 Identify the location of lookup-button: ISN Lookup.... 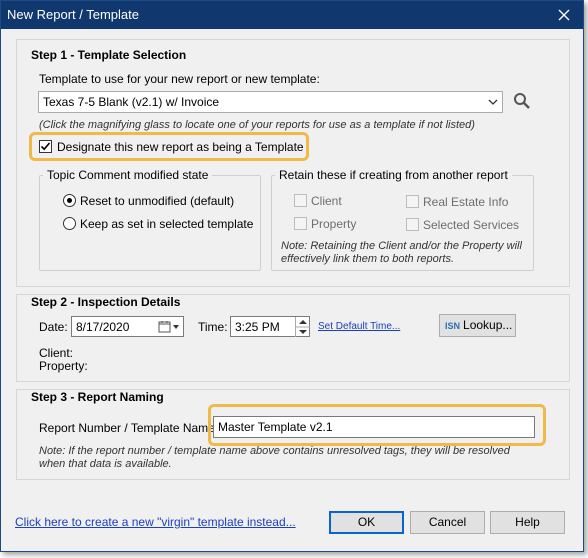
(477, 325).